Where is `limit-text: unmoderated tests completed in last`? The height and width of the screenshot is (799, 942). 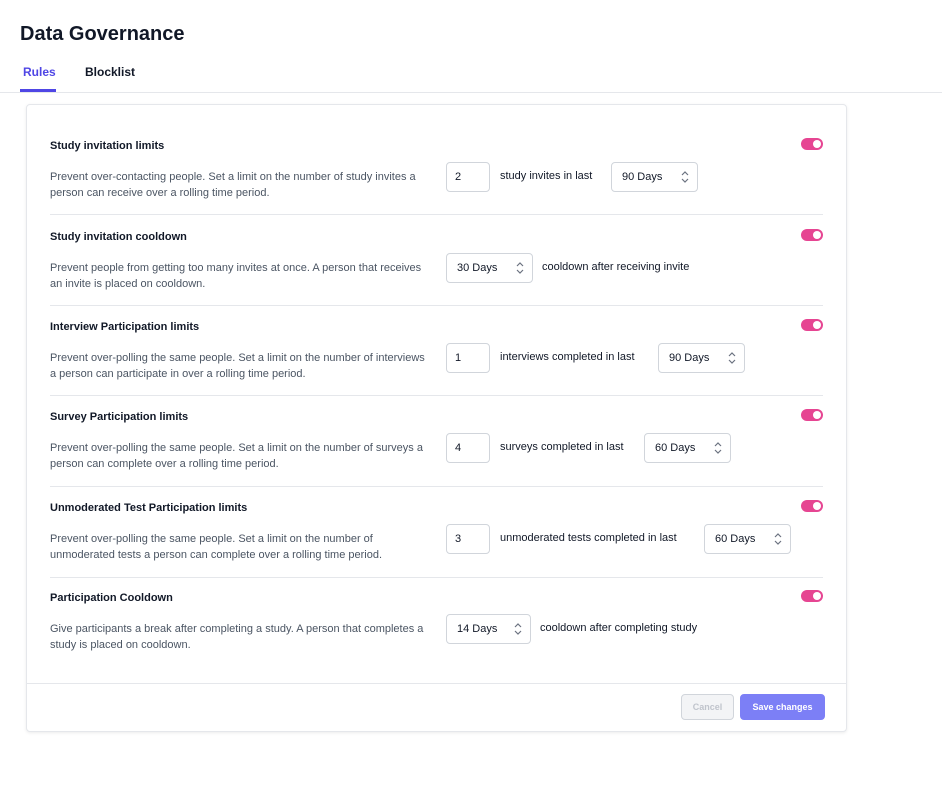 limit-text: unmoderated tests completed in last is located at coordinates (588, 538).